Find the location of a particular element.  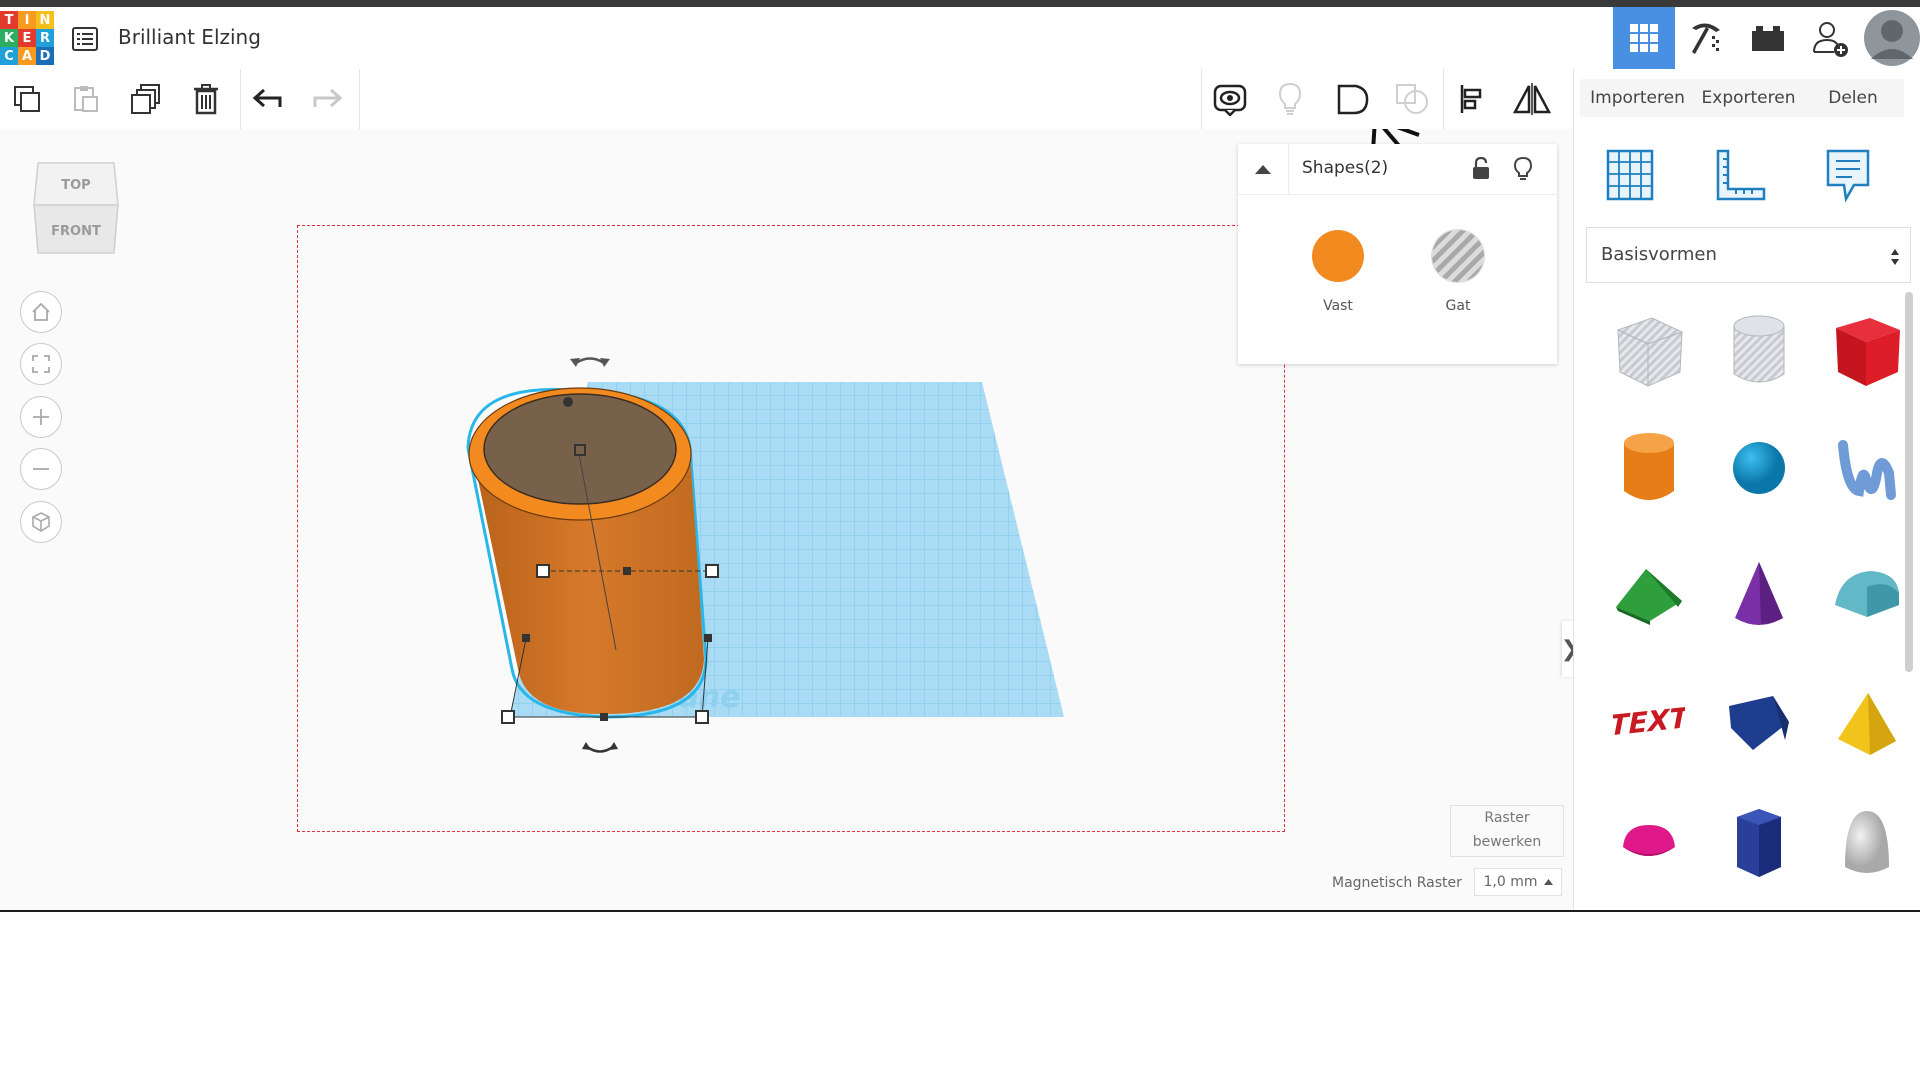

ruler-tool-button is located at coordinates (1740, 175).